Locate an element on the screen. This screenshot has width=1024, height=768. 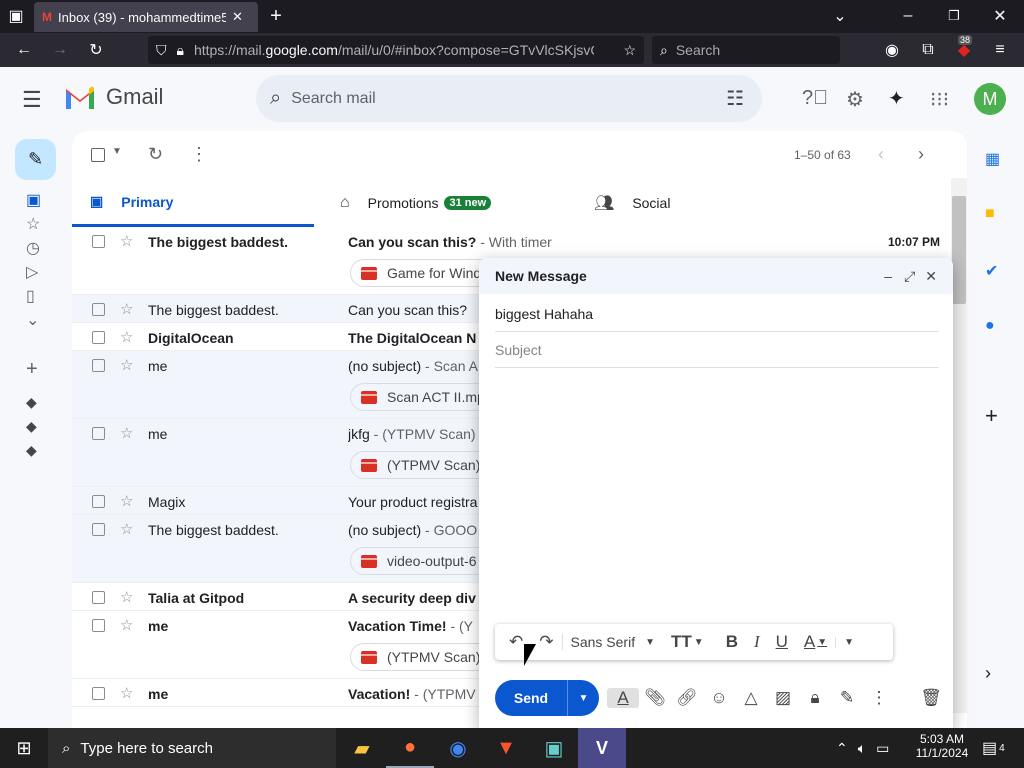
bookmark-star-icon: ☆ is located at coordinates (629, 50).